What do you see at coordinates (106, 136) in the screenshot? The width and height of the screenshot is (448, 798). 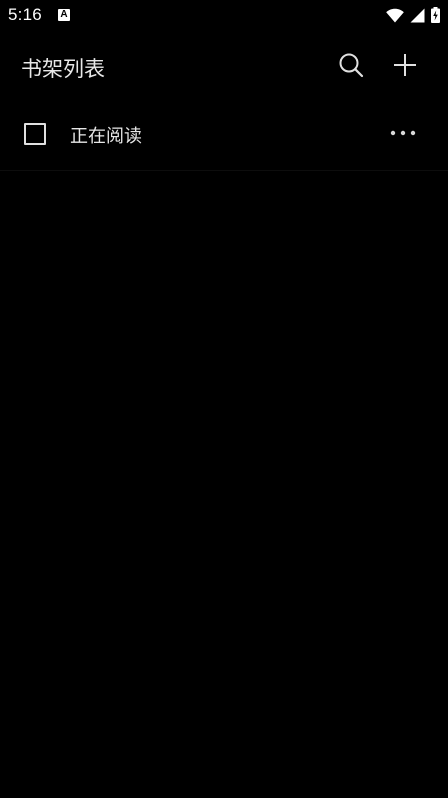 I see `shelf-label: 正在阅读` at bounding box center [106, 136].